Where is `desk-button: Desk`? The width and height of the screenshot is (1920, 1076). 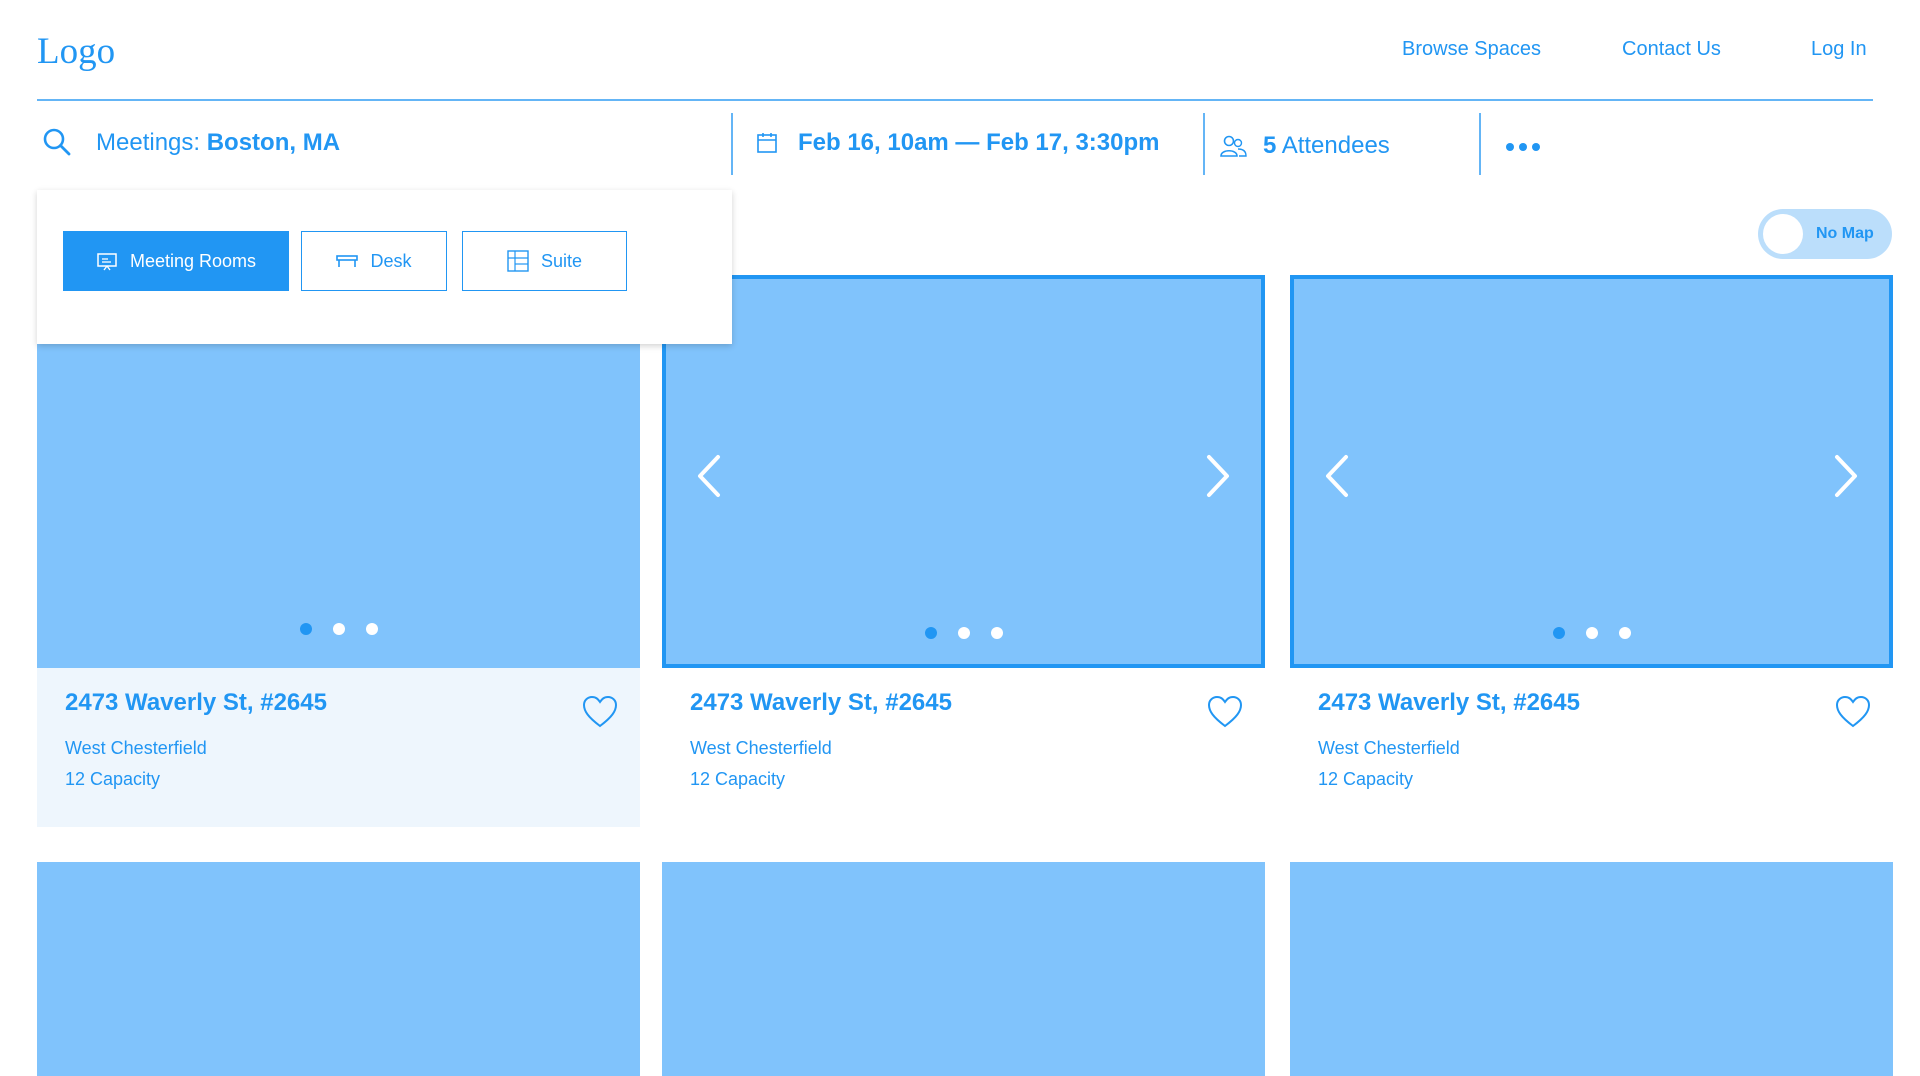 desk-button: Desk is located at coordinates (374, 261).